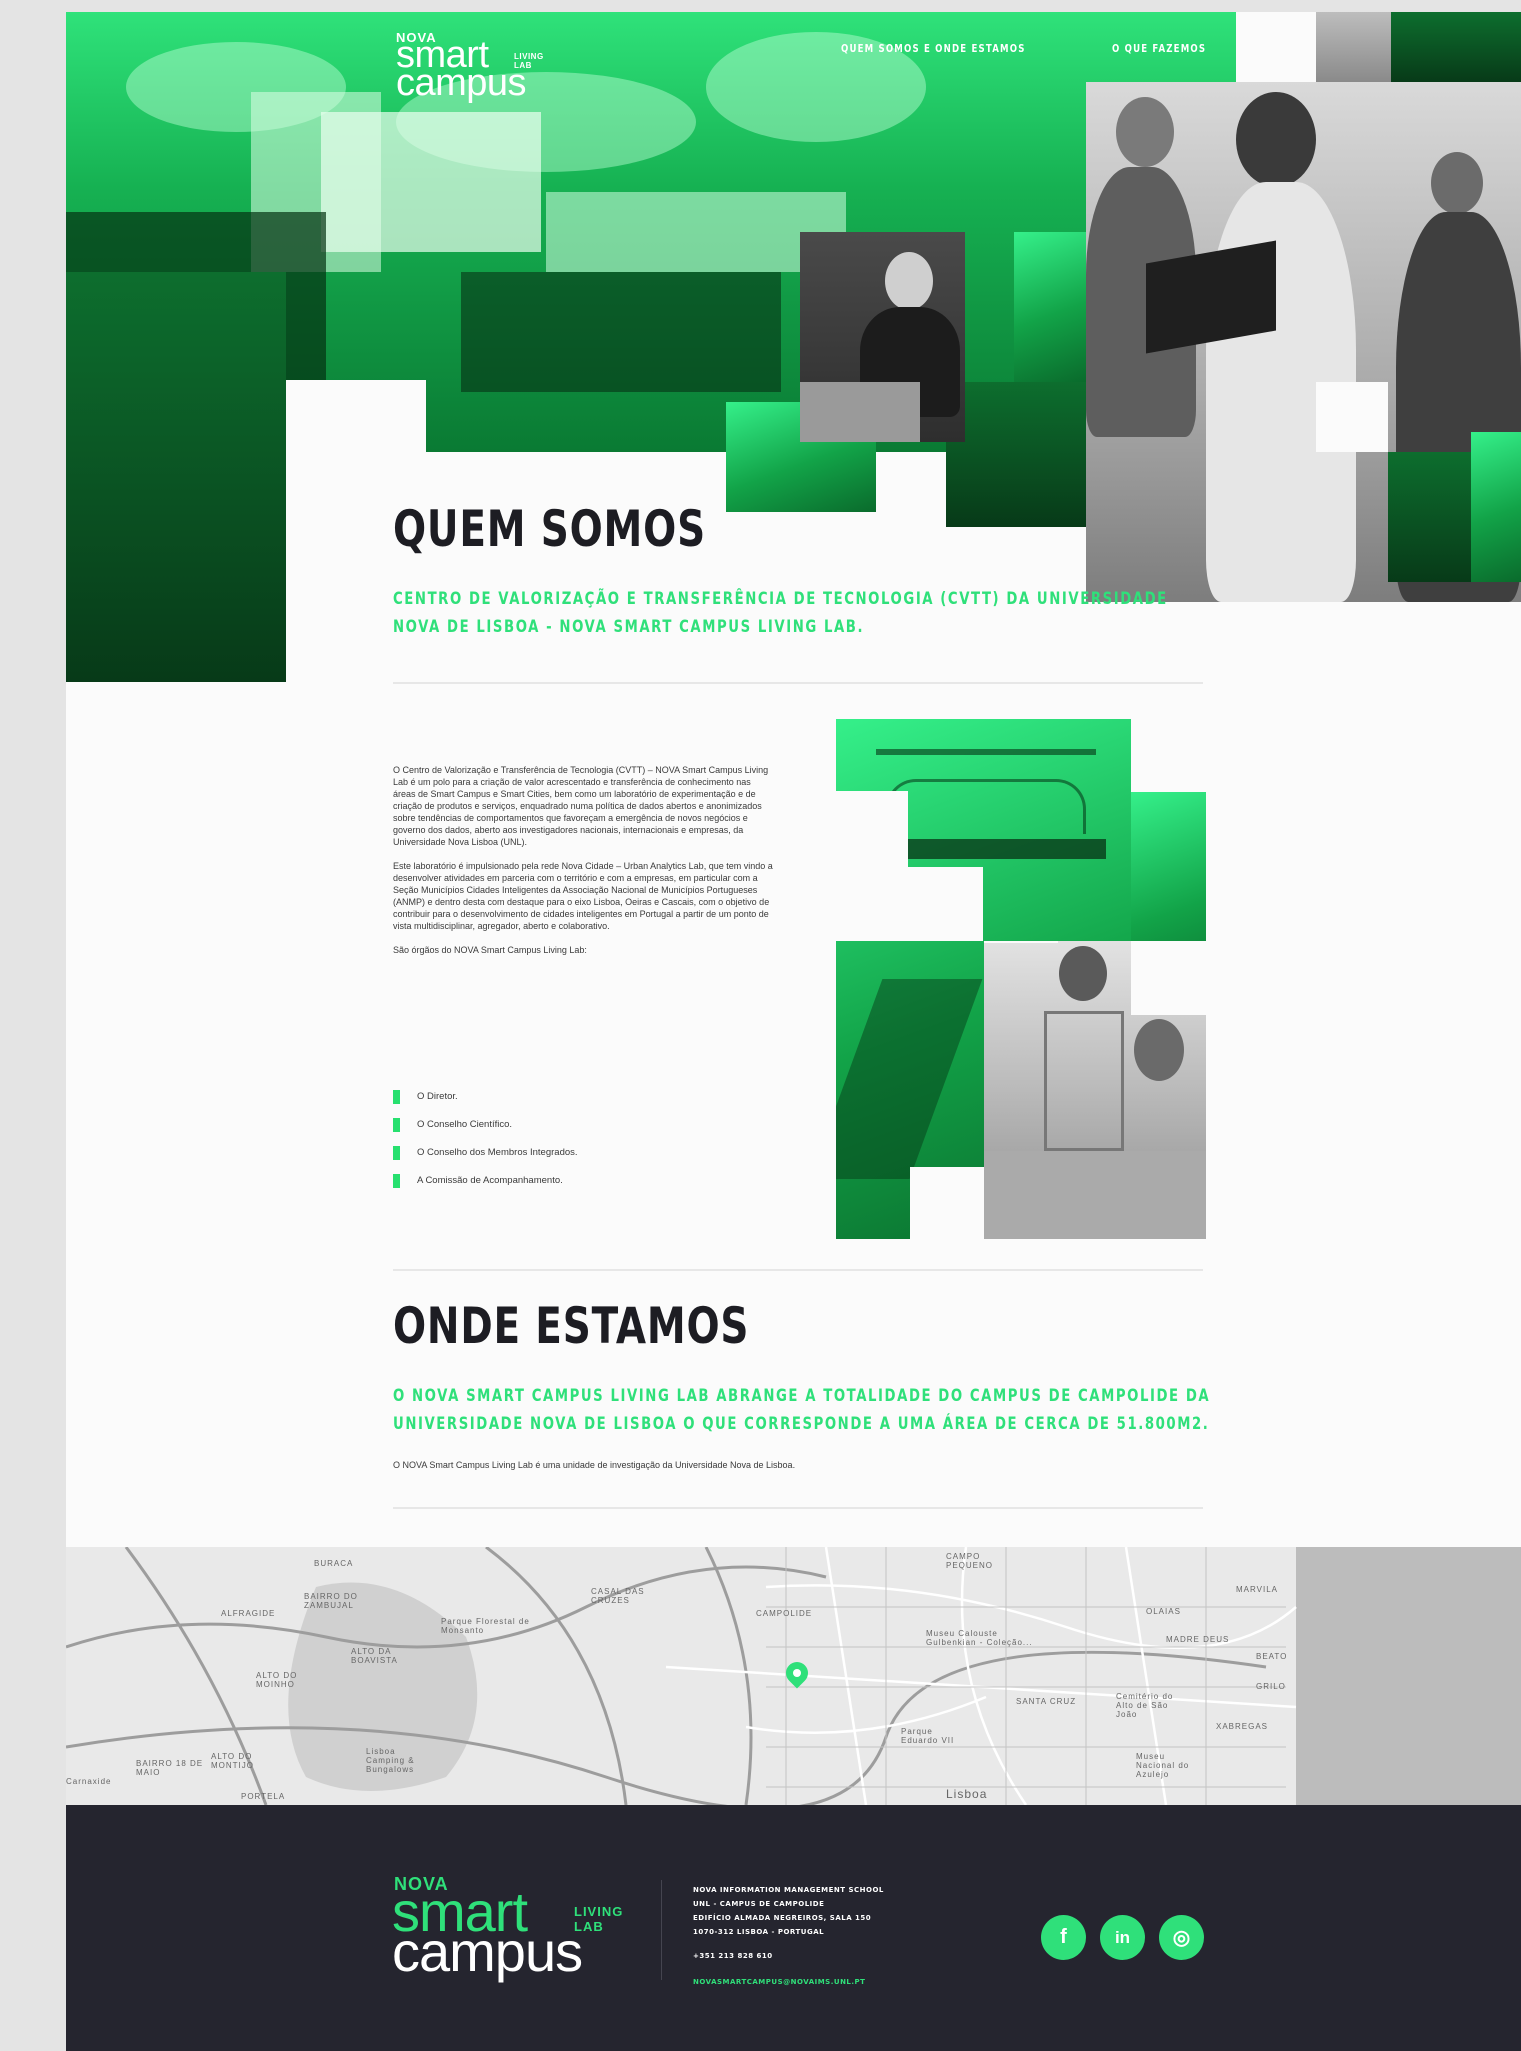  What do you see at coordinates (248, 1613) in the screenshot?
I see `map-label-alfragide: Alfragide` at bounding box center [248, 1613].